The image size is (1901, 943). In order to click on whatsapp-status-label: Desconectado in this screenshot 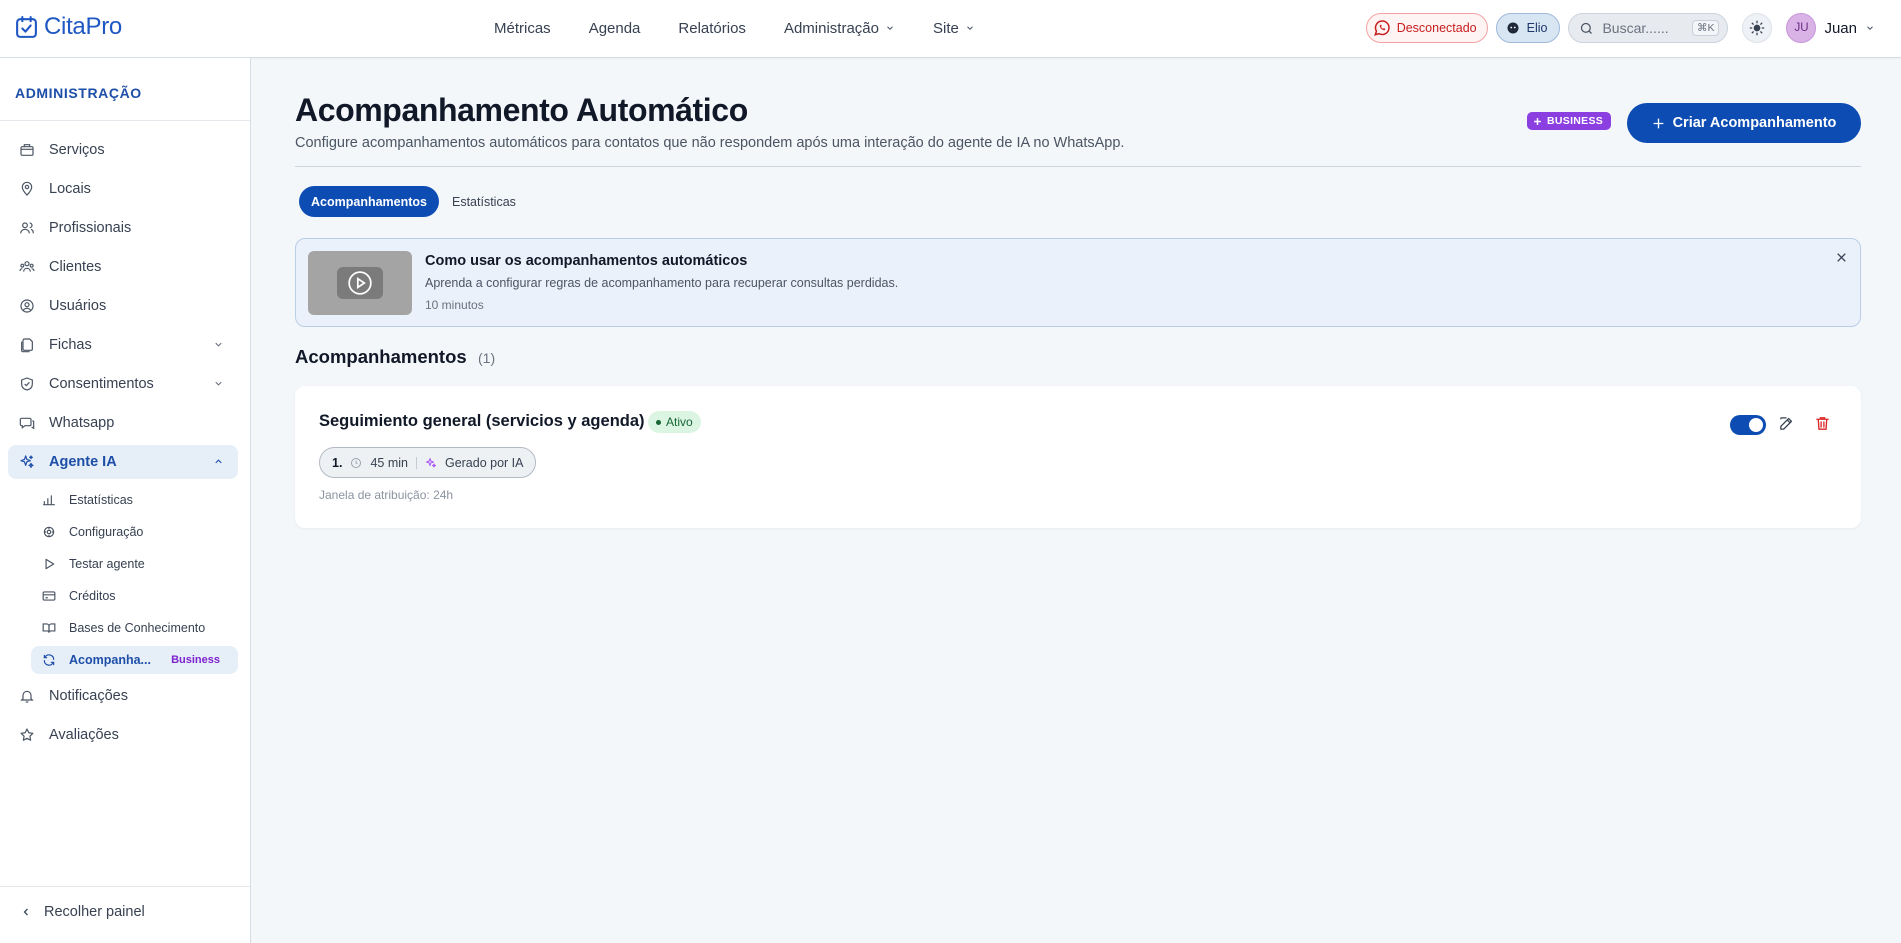, I will do `click(1436, 28)`.